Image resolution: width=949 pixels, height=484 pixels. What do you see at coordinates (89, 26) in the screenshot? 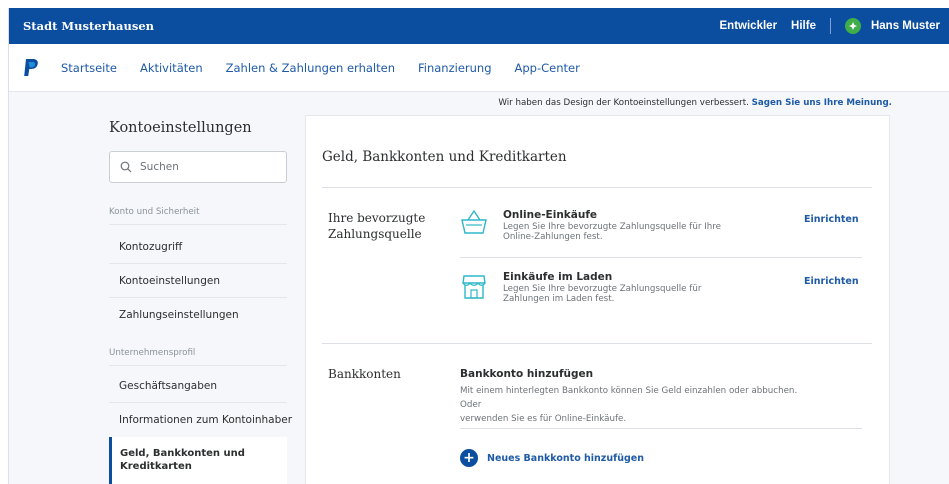
I see `brand-name: Stadt Musterhausen` at bounding box center [89, 26].